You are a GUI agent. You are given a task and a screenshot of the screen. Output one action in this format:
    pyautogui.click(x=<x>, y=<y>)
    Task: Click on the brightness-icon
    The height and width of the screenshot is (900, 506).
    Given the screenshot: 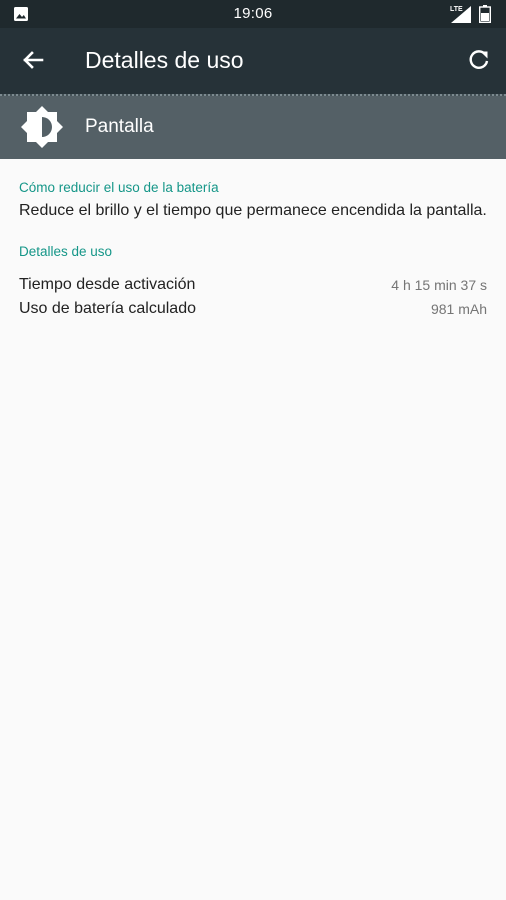 What is the action you would take?
    pyautogui.click(x=42, y=127)
    